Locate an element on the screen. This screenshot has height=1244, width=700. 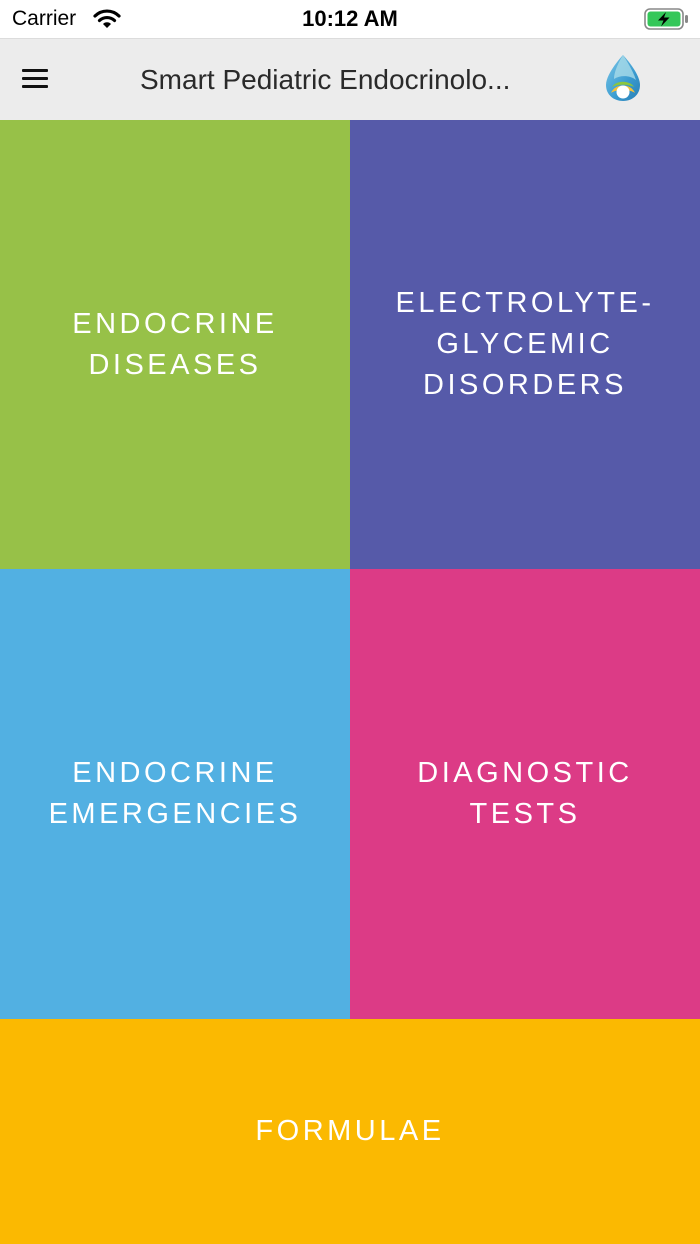
hamburger-menu-icon is located at coordinates (36, 80).